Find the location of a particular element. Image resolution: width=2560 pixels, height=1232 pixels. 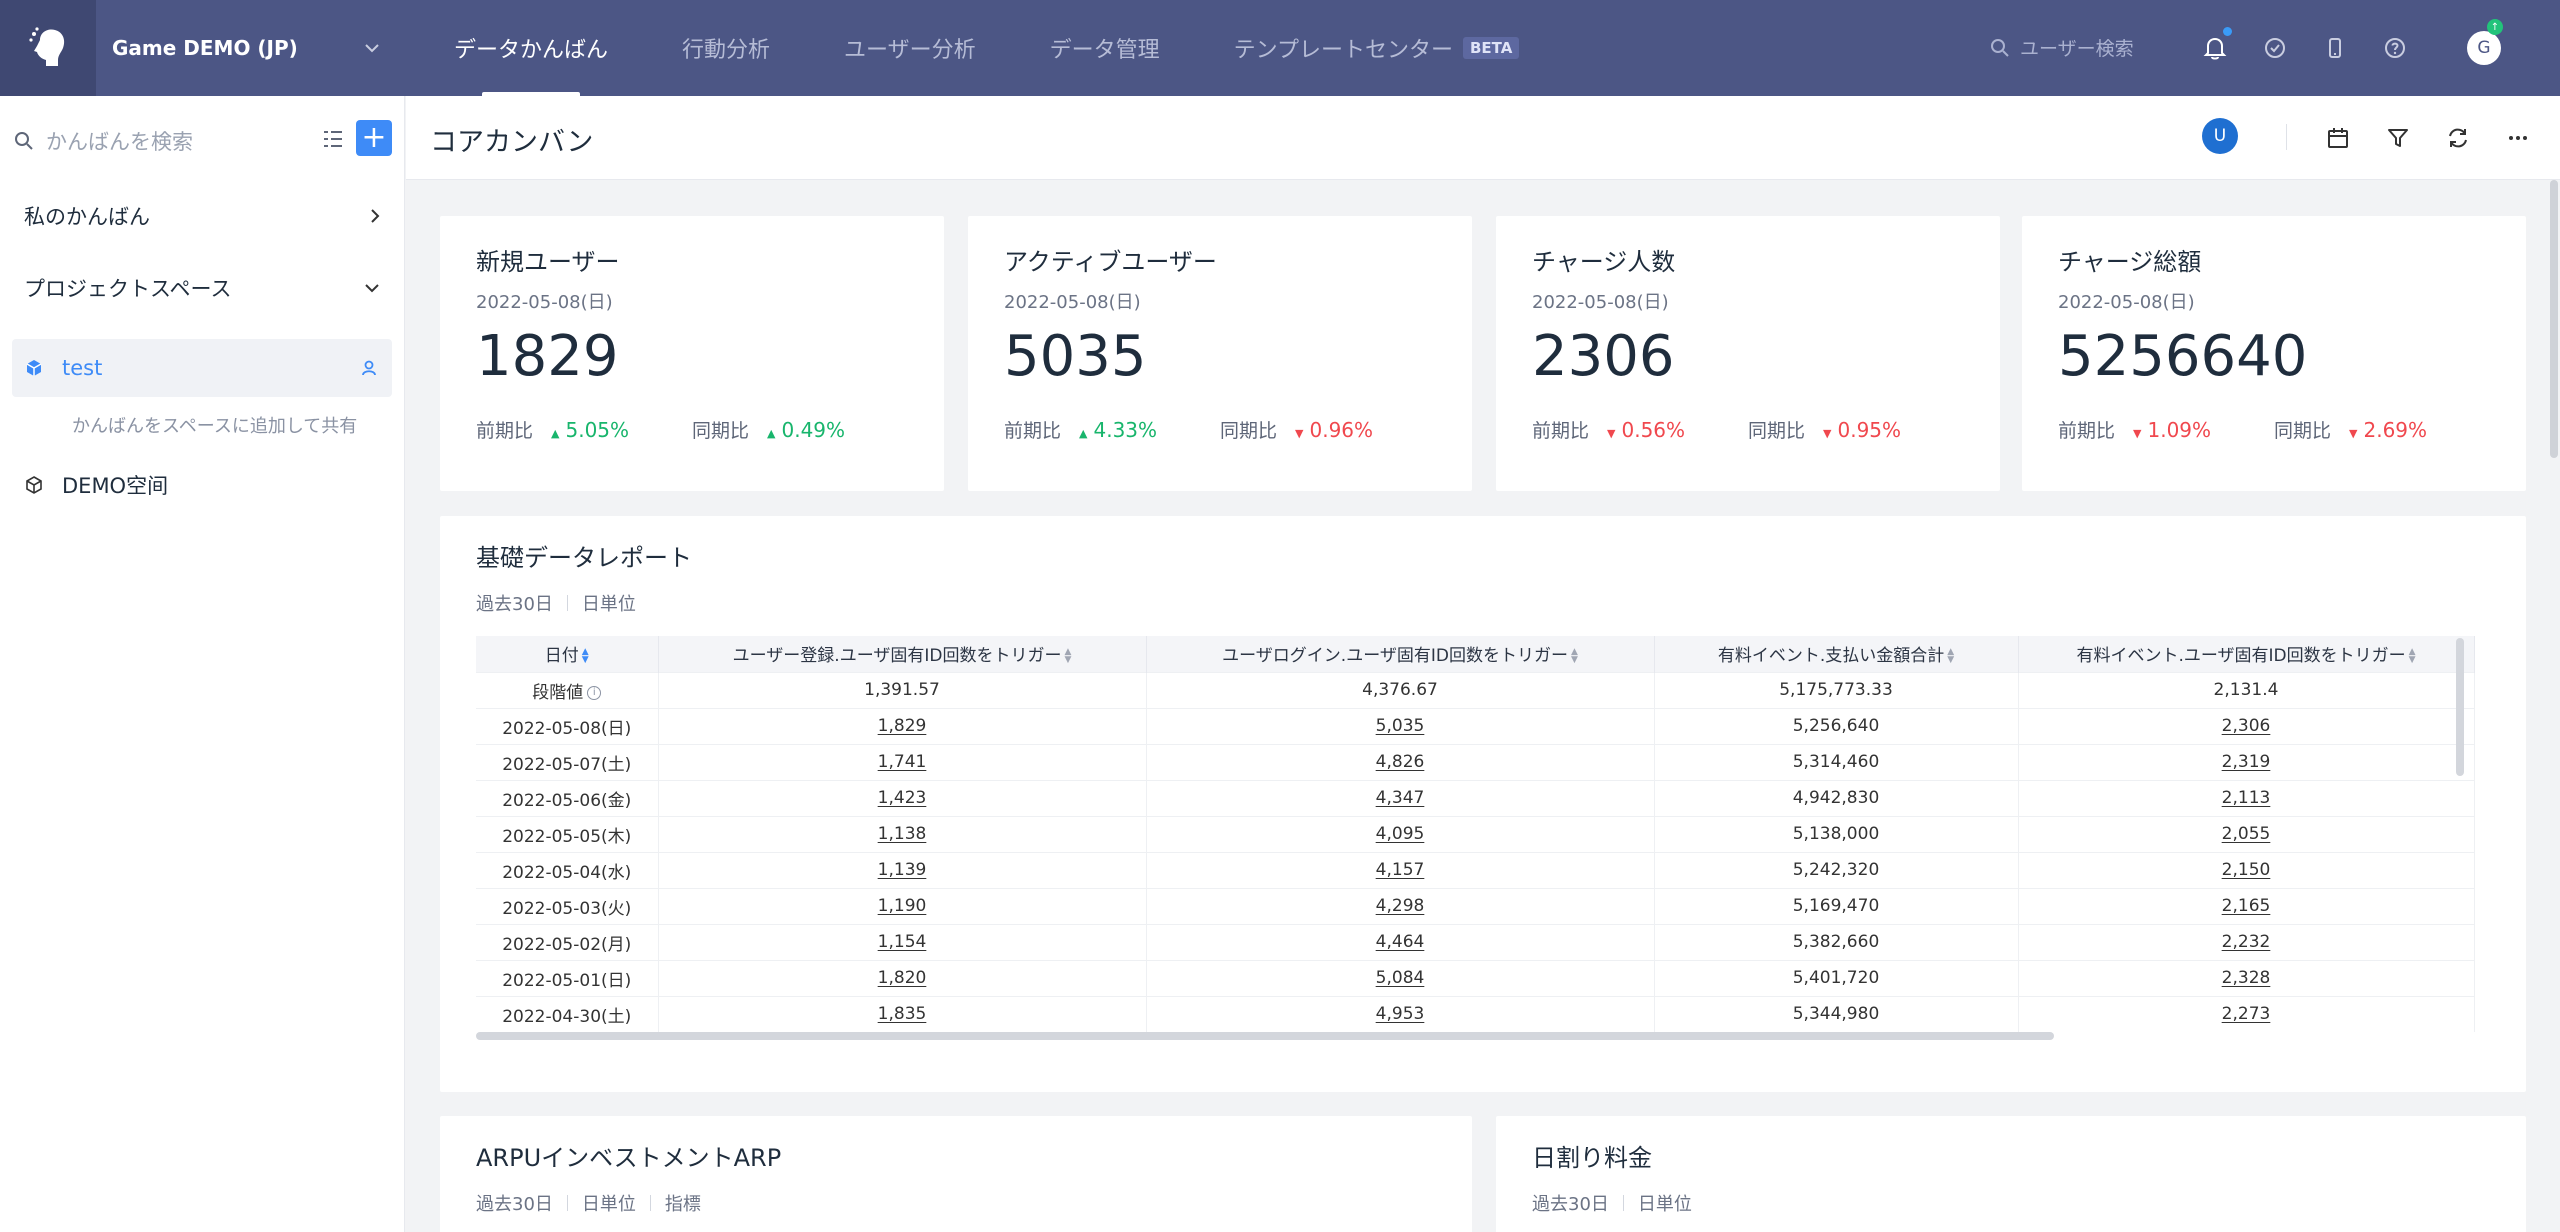

column-header-login: ユーザログイン.ユーザ固有ID回数をトリガー ▲ ▼ is located at coordinates (1400, 654).